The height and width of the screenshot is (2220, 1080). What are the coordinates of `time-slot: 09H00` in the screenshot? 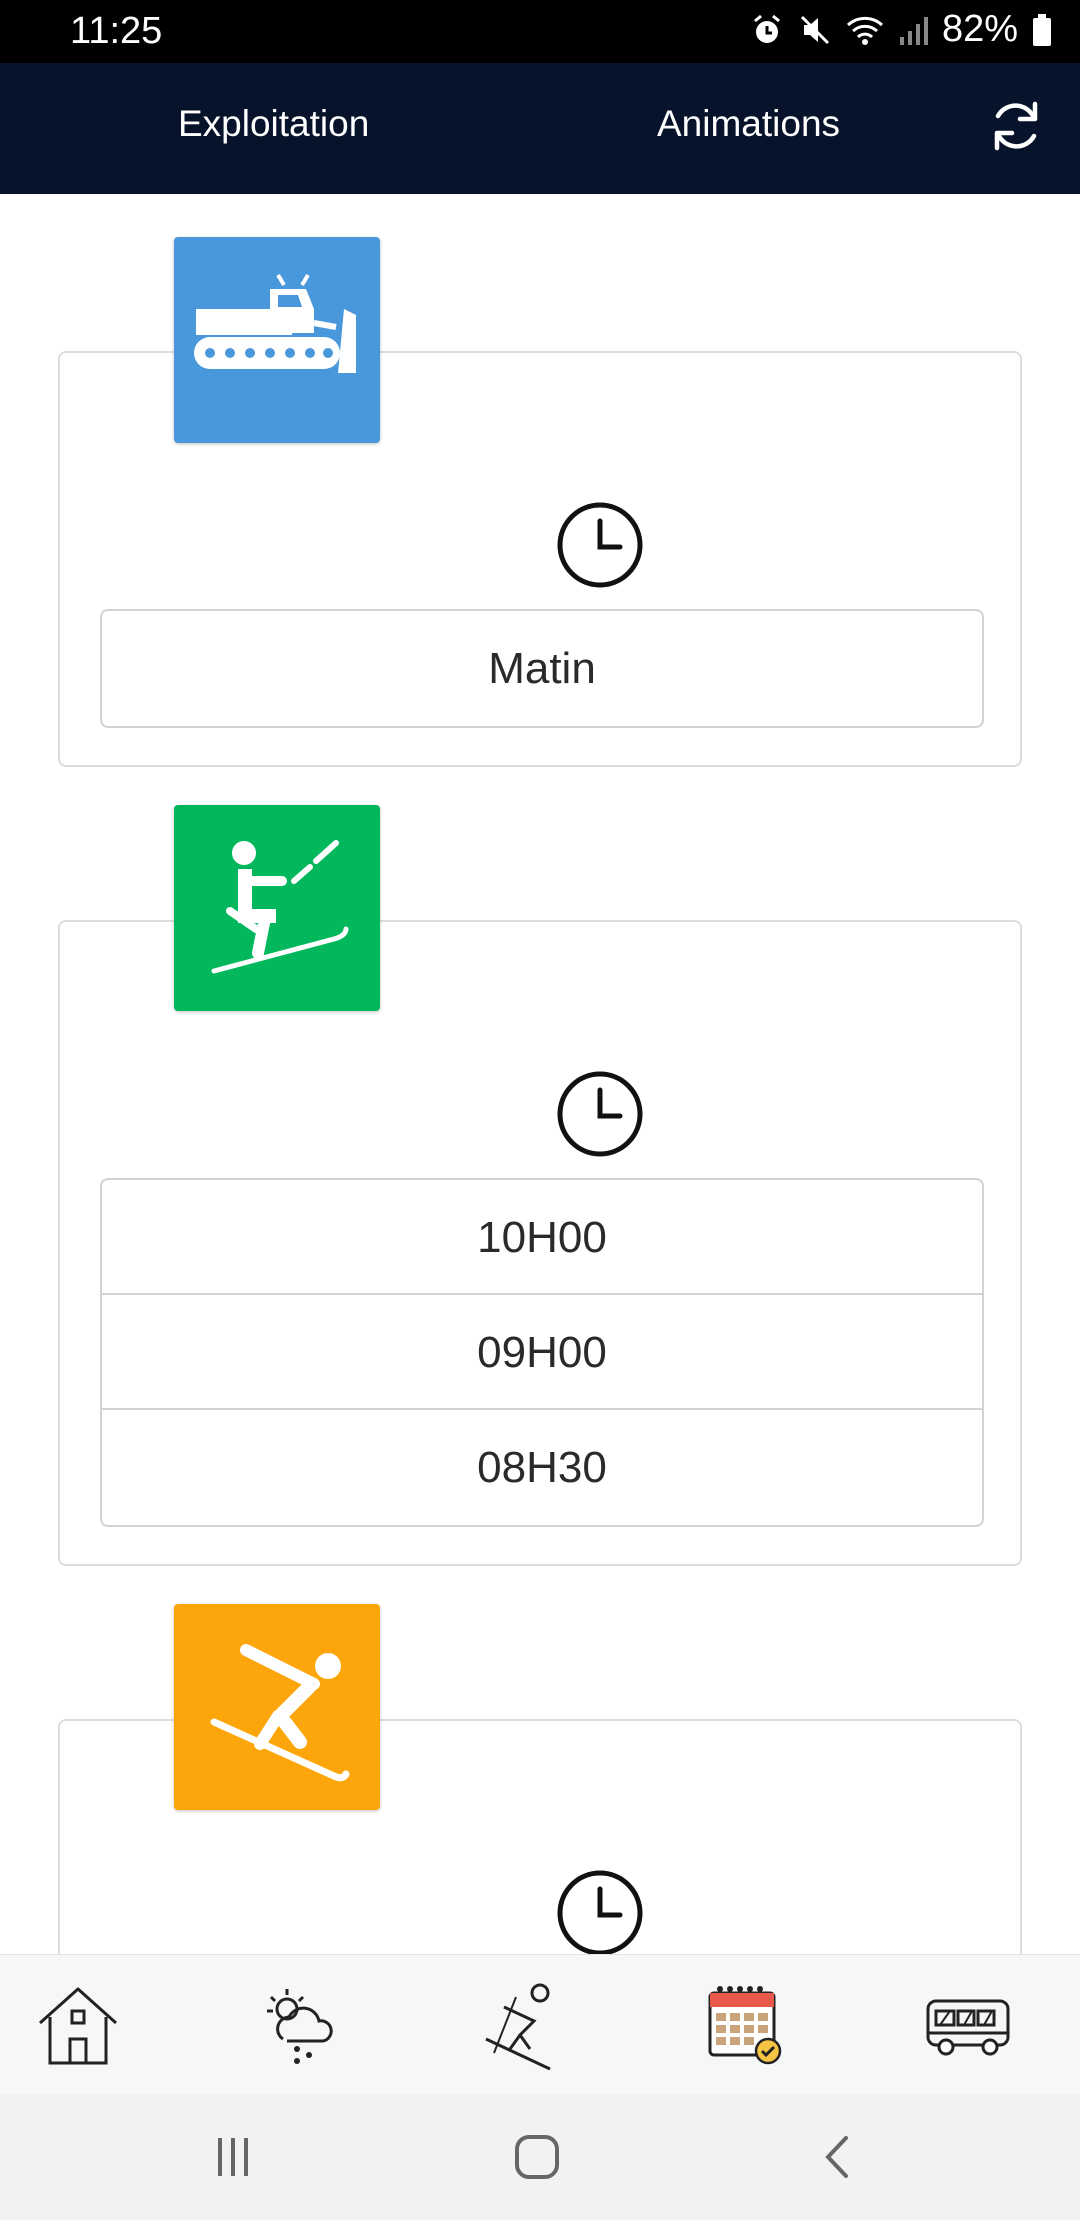 It's located at (542, 1352).